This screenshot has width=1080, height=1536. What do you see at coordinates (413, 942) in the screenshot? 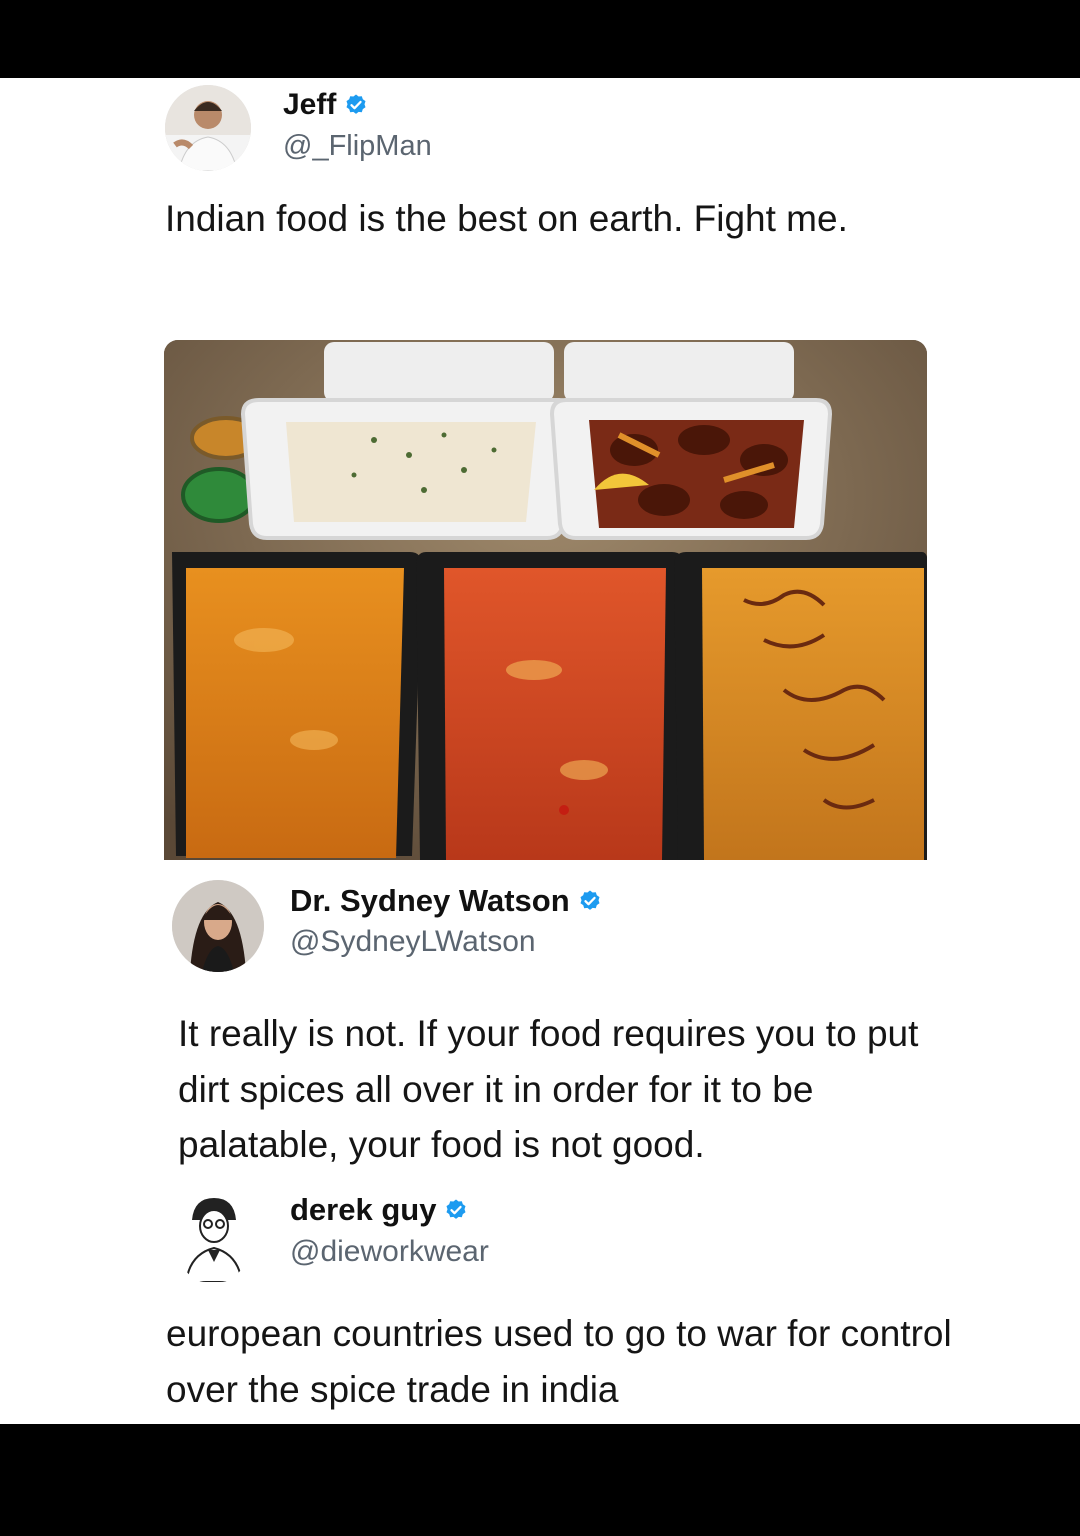
I see `author-handle: @SydneyLWatson` at bounding box center [413, 942].